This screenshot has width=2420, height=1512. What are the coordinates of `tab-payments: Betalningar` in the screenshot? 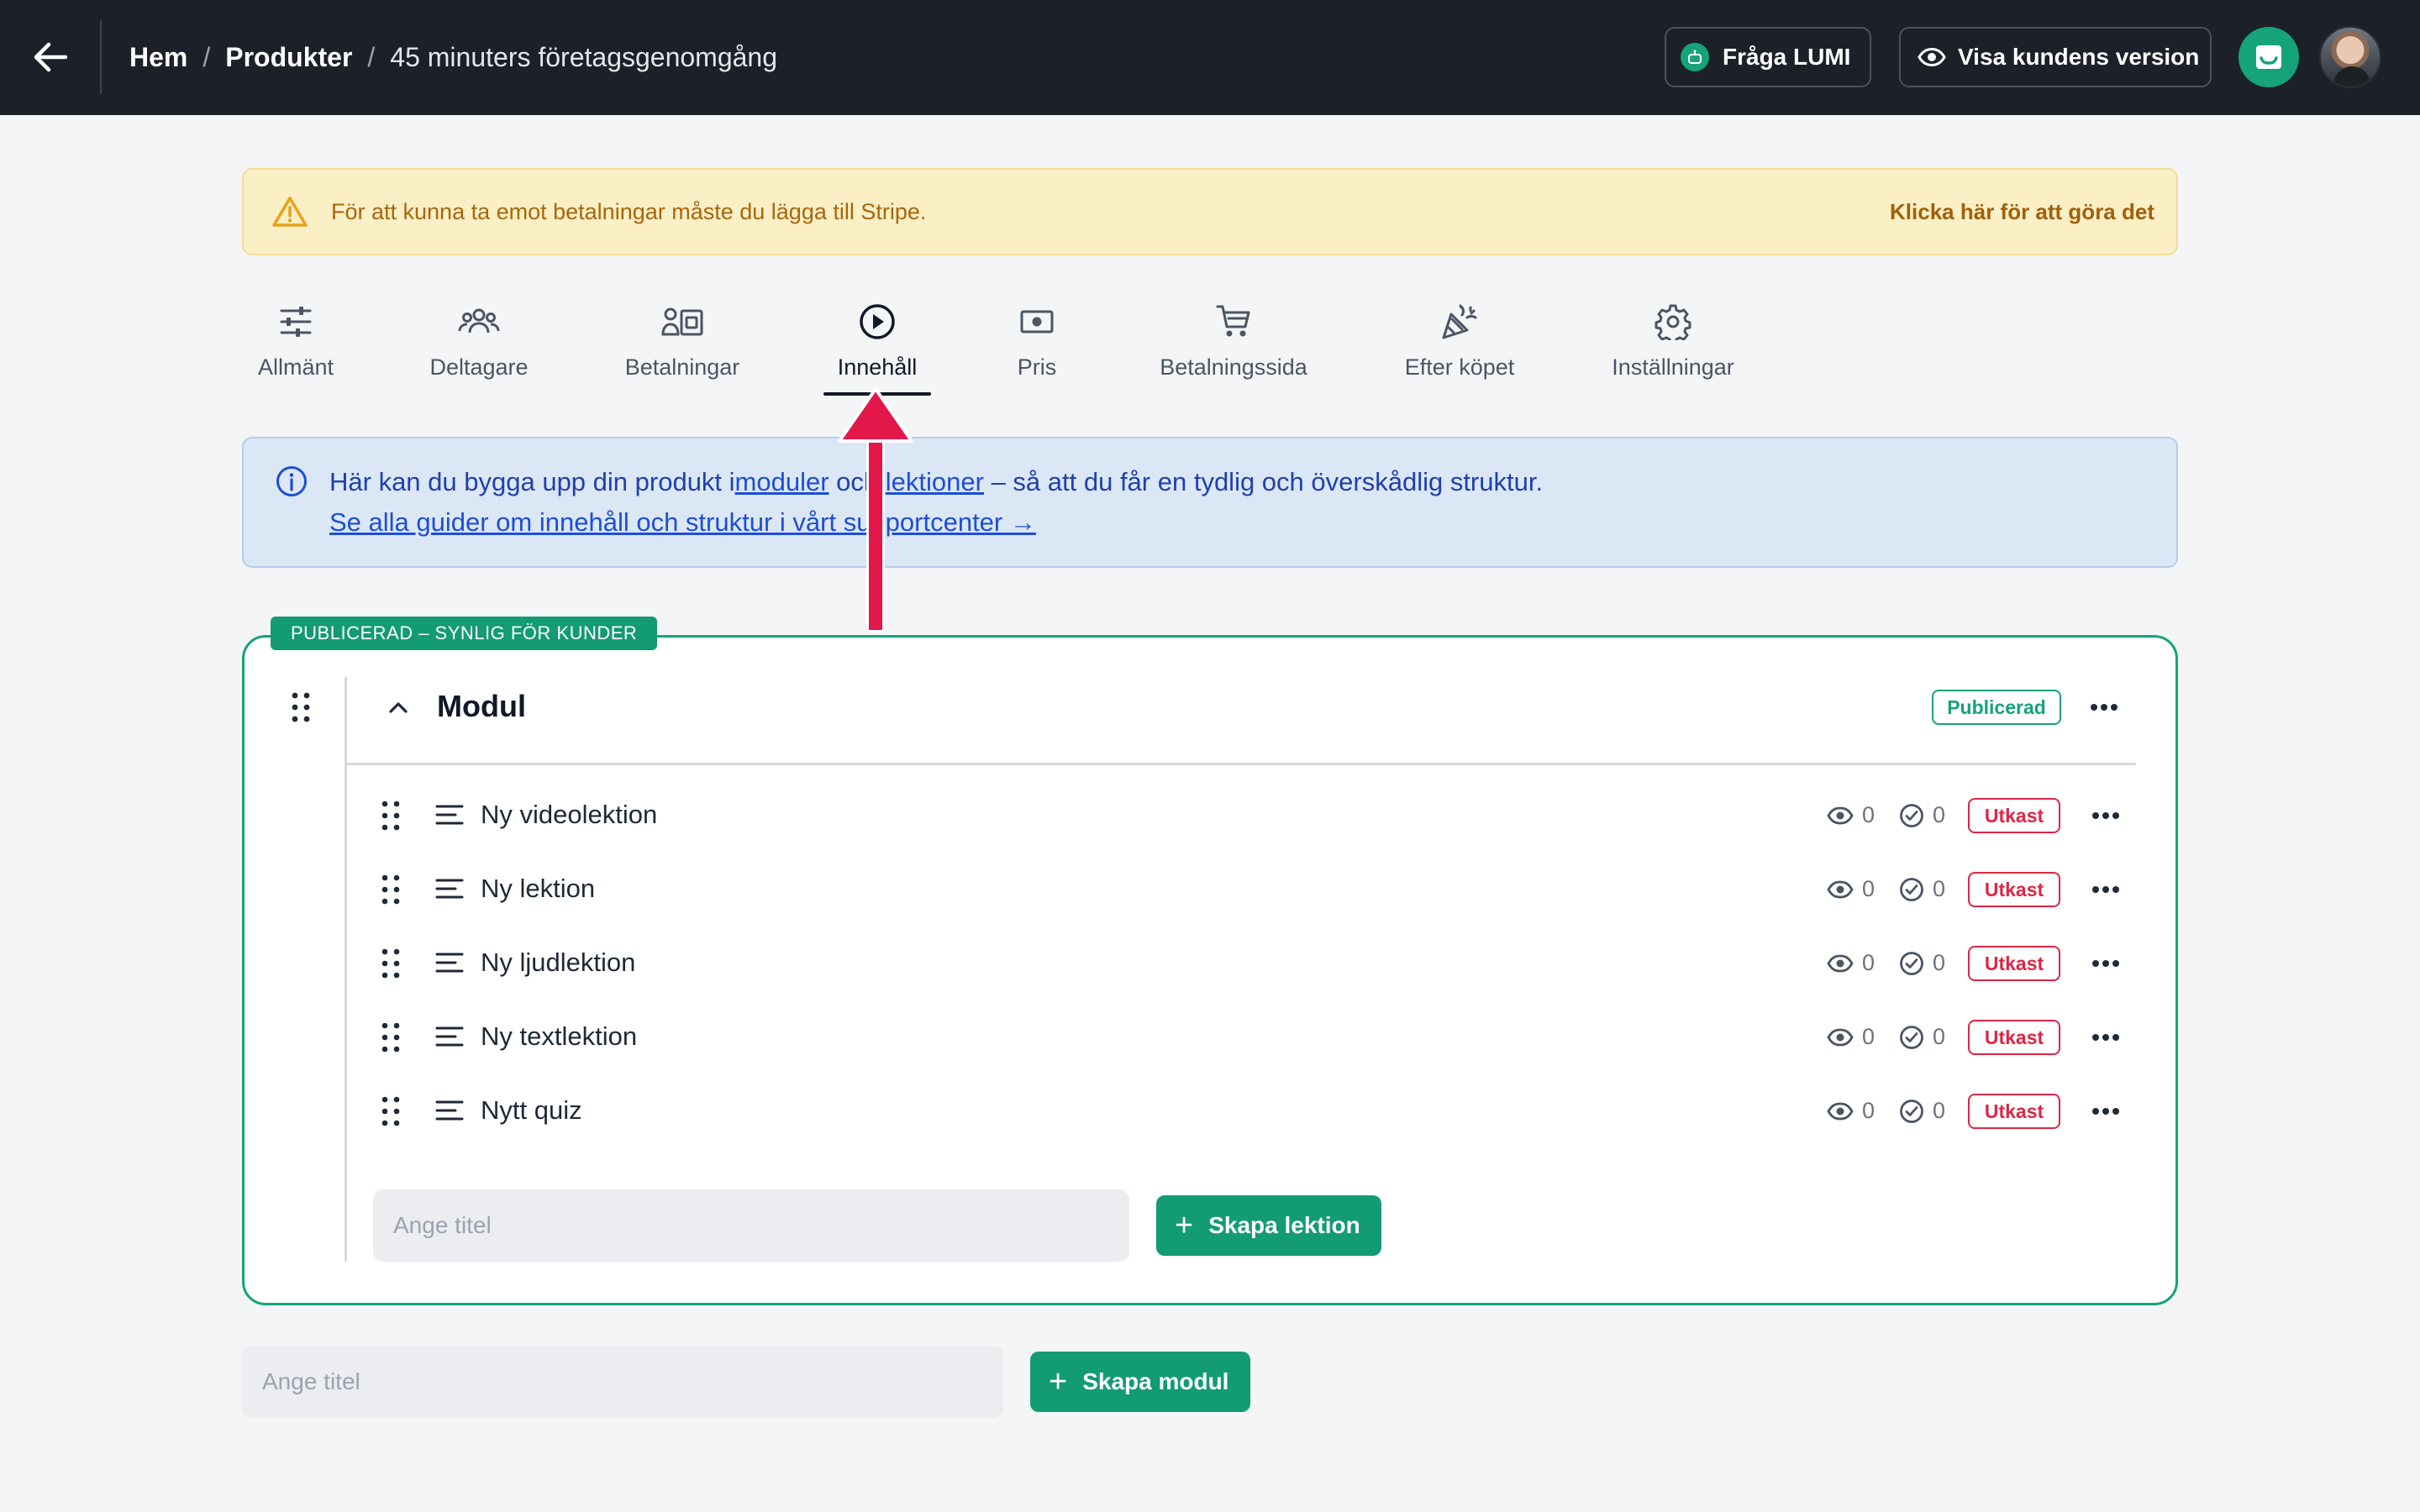 It's located at (682, 349).